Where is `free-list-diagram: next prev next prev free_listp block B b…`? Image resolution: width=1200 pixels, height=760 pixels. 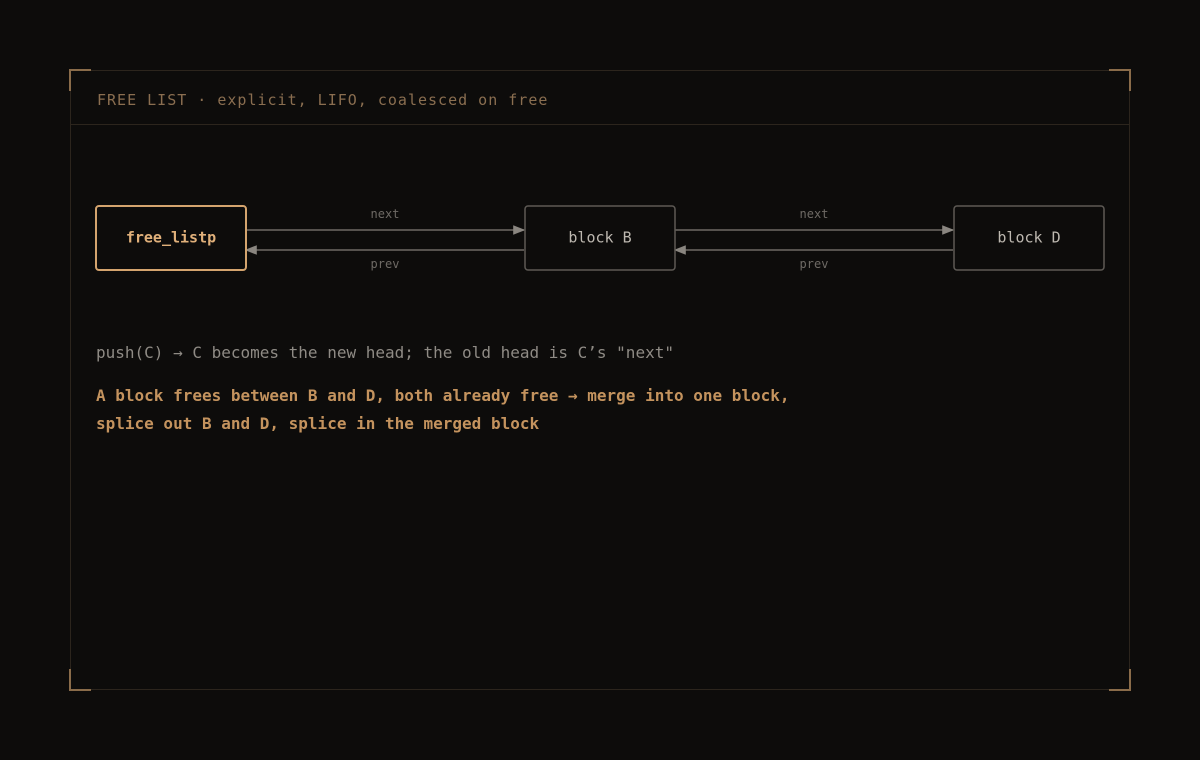 free-list-diagram: next prev next prev free_listp block B b… is located at coordinates (600, 238).